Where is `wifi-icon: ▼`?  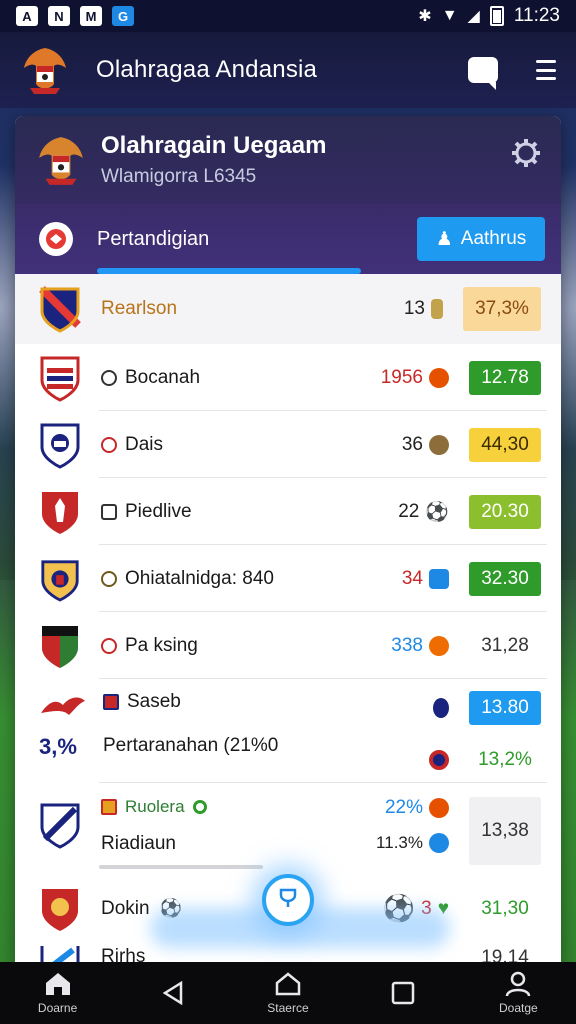
wifi-icon: ▼ is located at coordinates (449, 15).